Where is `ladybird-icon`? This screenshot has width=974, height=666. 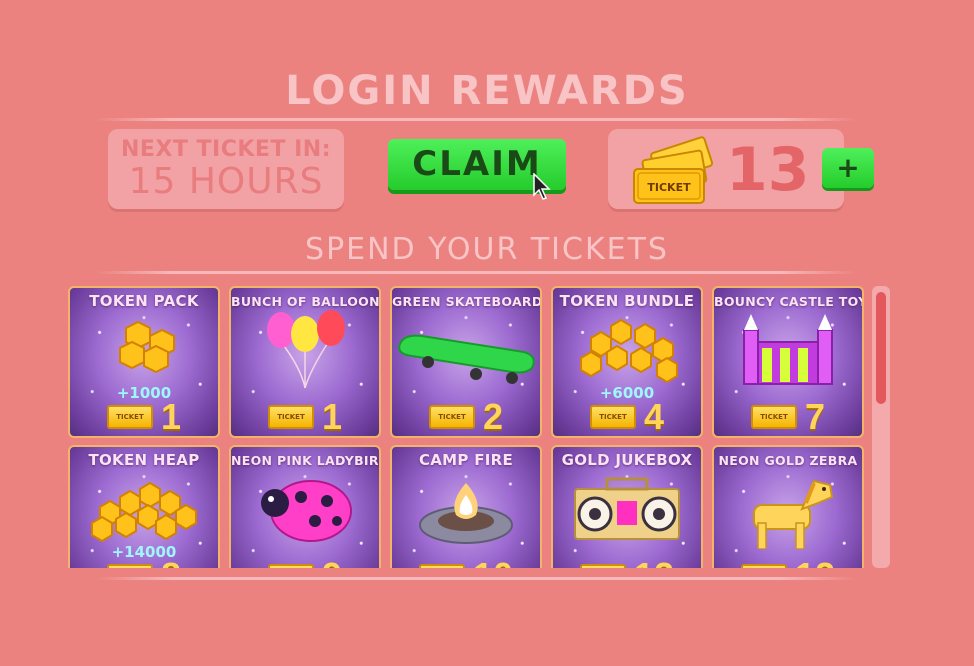 ladybird-icon is located at coordinates (306, 511).